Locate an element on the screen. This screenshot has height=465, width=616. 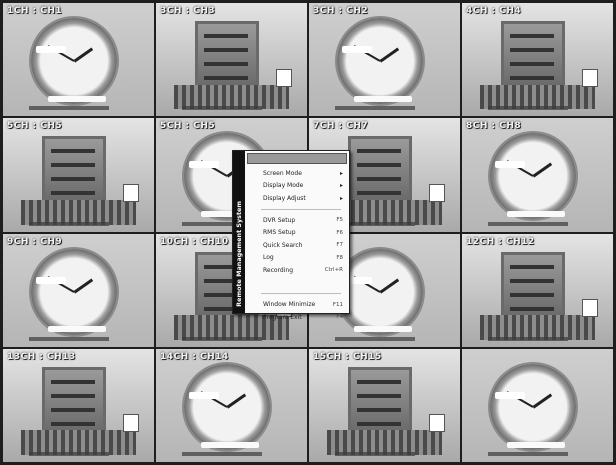
camera-tile: 14CH : CH14 is located at coordinates (231, 405).